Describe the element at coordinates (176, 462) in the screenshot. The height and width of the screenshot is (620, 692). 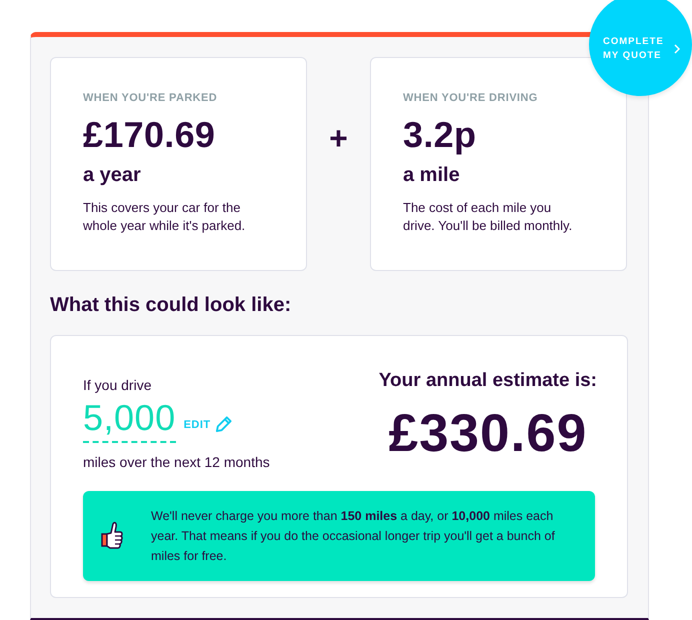
I see `miles-caption: miles over the next 12 months` at that location.